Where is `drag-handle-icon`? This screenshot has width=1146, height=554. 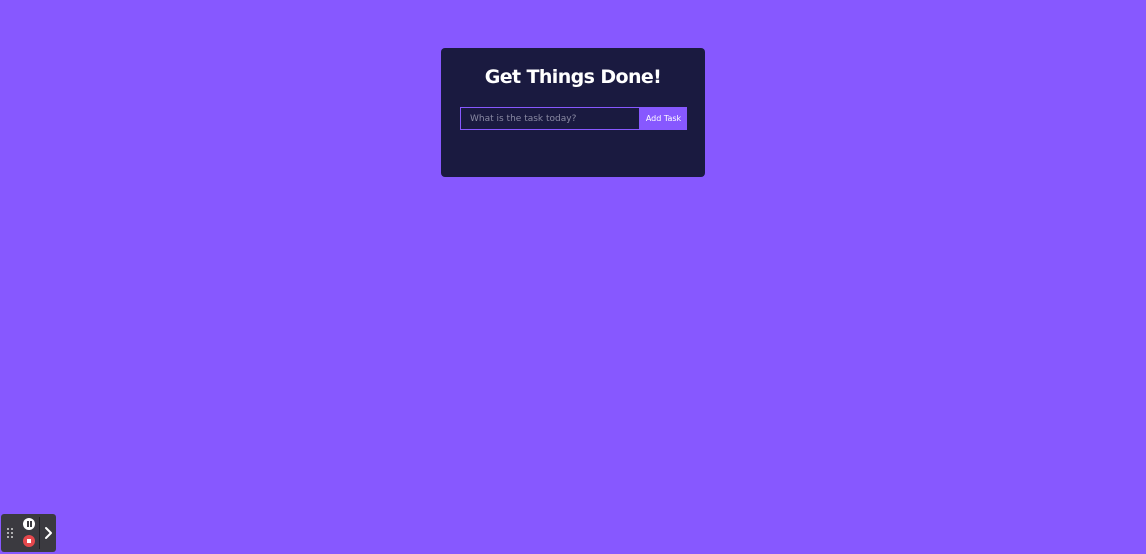
drag-handle-icon is located at coordinates (11, 534).